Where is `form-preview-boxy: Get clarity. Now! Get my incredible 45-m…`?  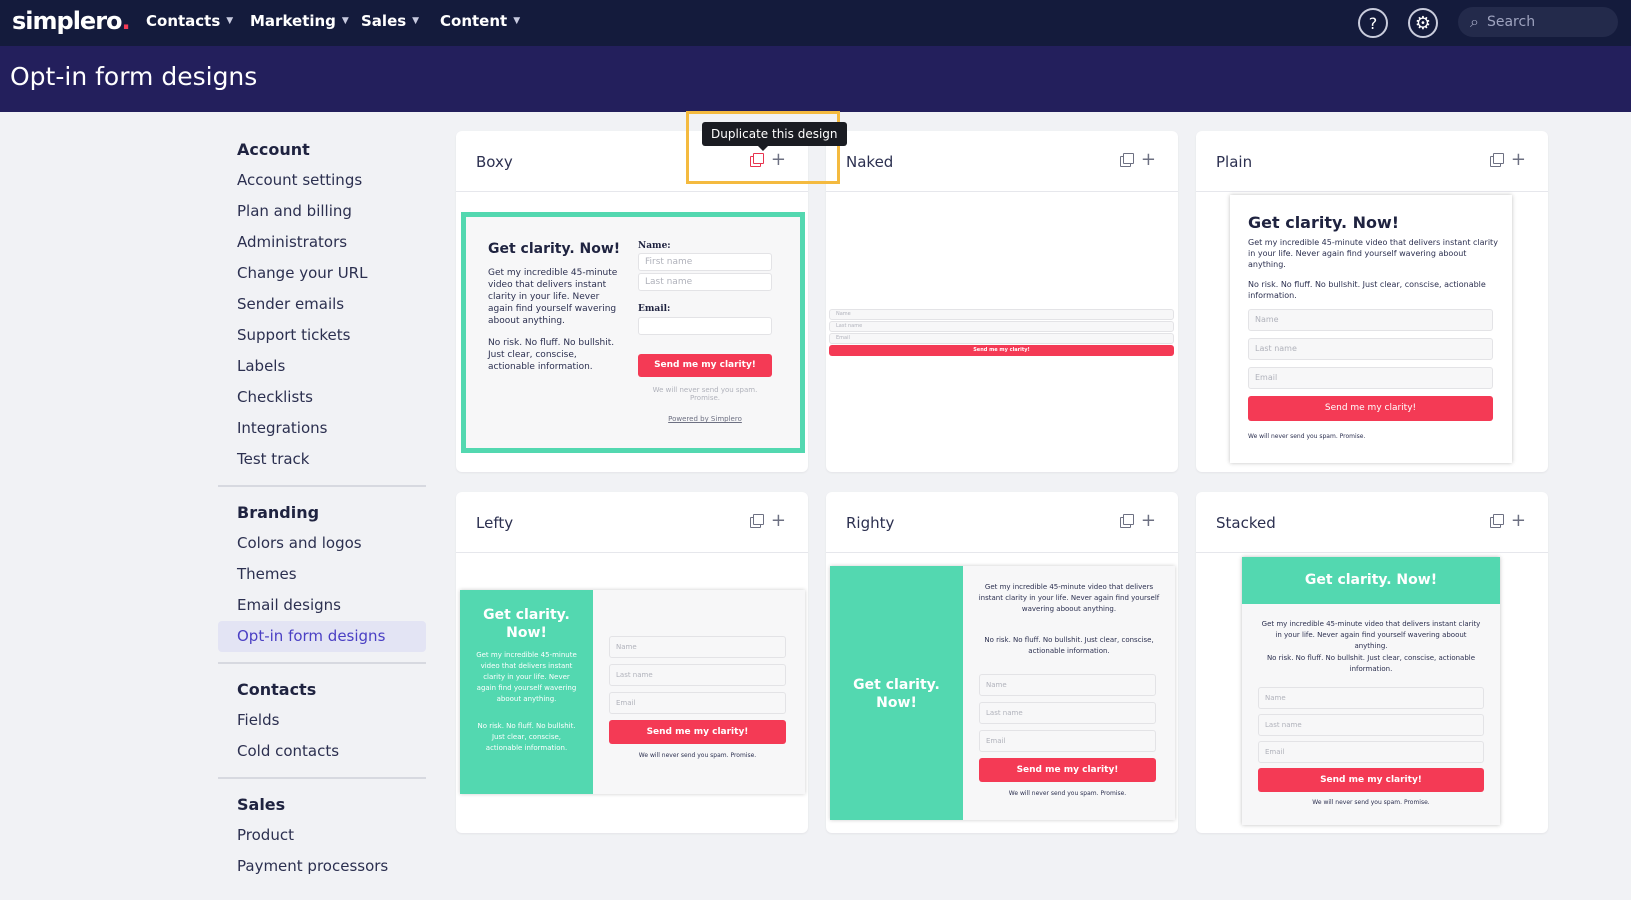
form-preview-boxy: Get clarity. Now! Get my incredible 45-m… is located at coordinates (633, 332).